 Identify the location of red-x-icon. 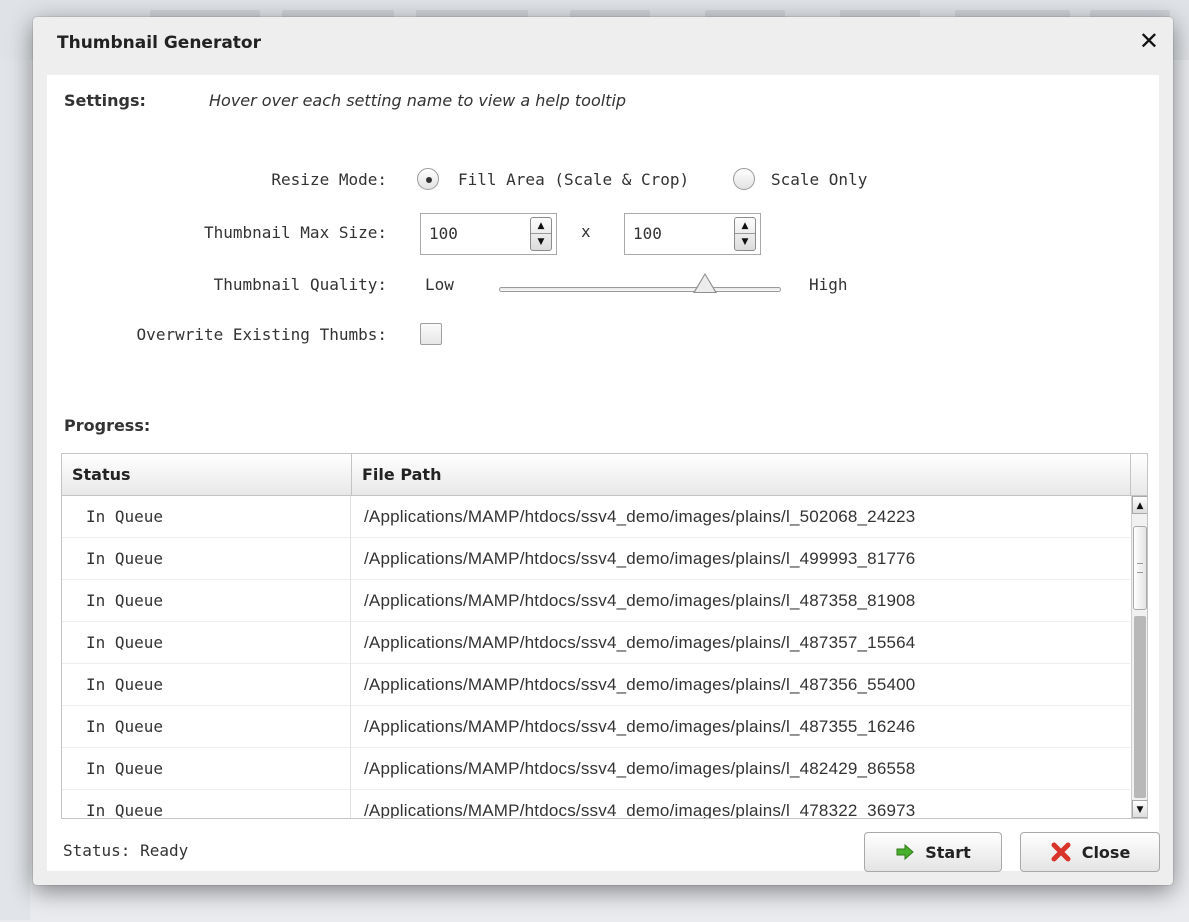
(1061, 852).